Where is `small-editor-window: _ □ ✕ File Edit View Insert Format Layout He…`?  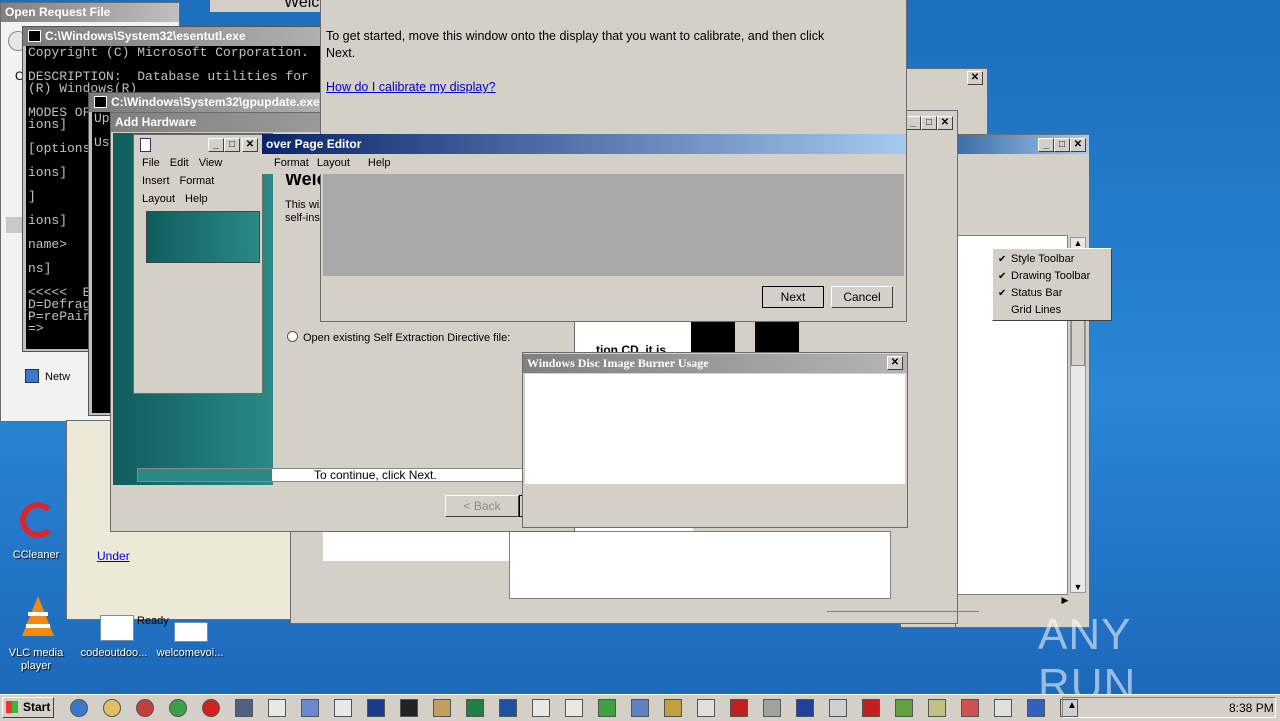
small-editor-window: _ □ ✕ File Edit View Insert Format Layout He… is located at coordinates (198, 264).